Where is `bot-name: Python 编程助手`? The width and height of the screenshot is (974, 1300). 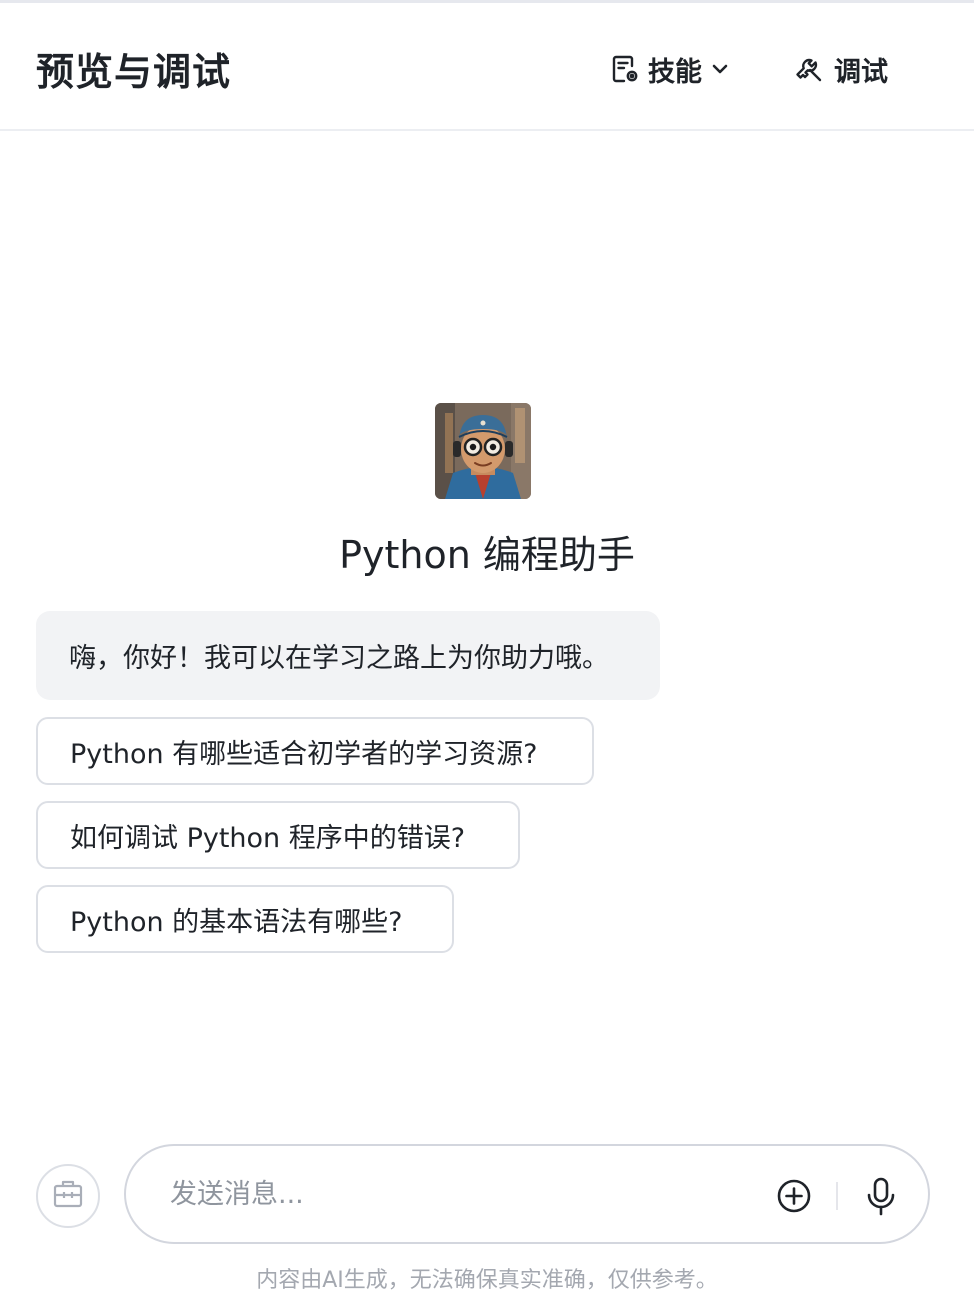
bot-name: Python 编程助手 is located at coordinates (487, 555).